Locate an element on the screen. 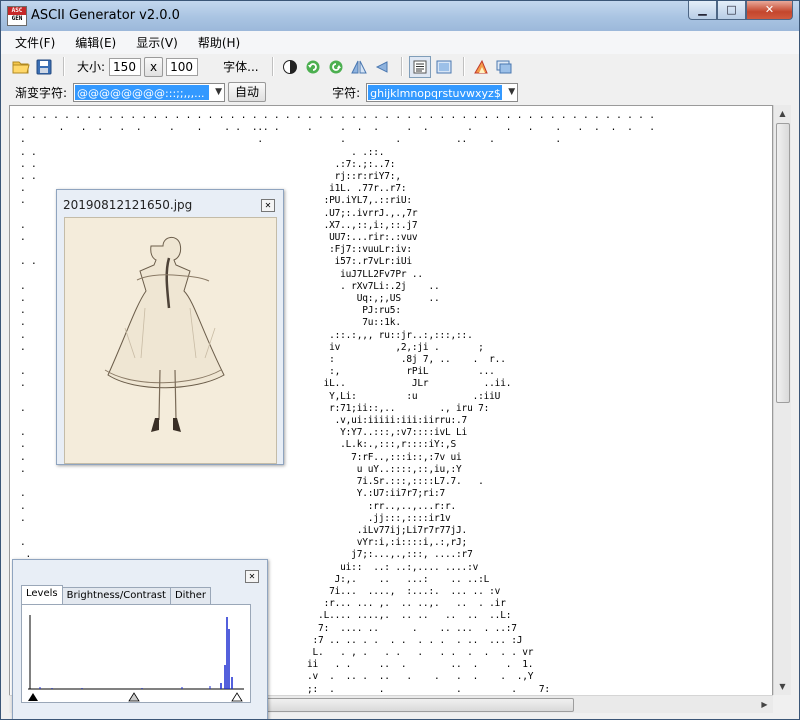 The height and width of the screenshot is (720, 800). image-preview-window: 20190812121650.jpg ✕ is located at coordinates (170, 327).